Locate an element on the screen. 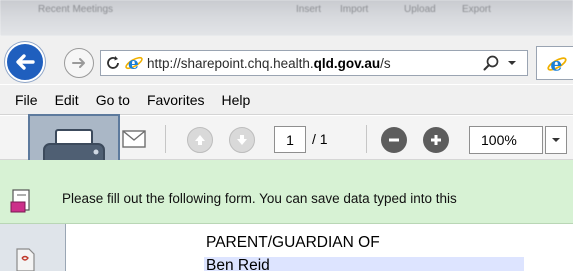 The image size is (573, 271). menu-help: Help is located at coordinates (236, 100).